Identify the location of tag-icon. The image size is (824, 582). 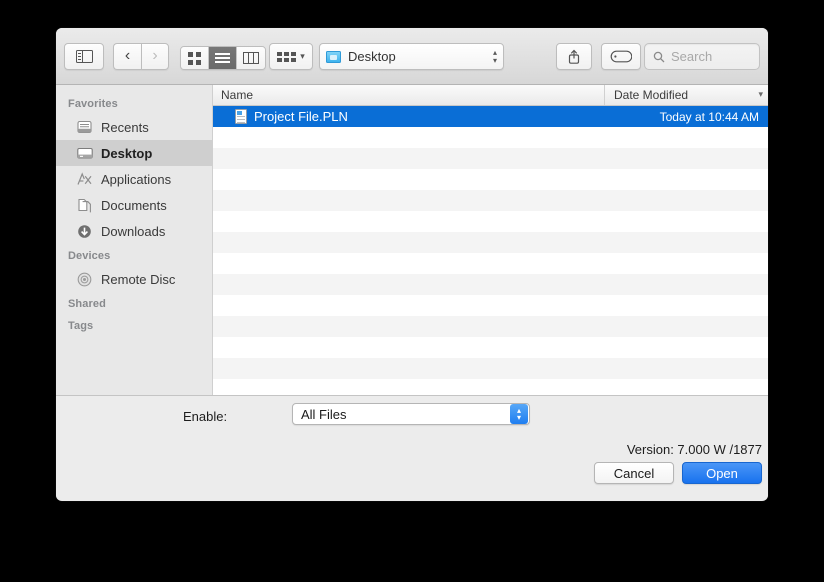
(621, 56).